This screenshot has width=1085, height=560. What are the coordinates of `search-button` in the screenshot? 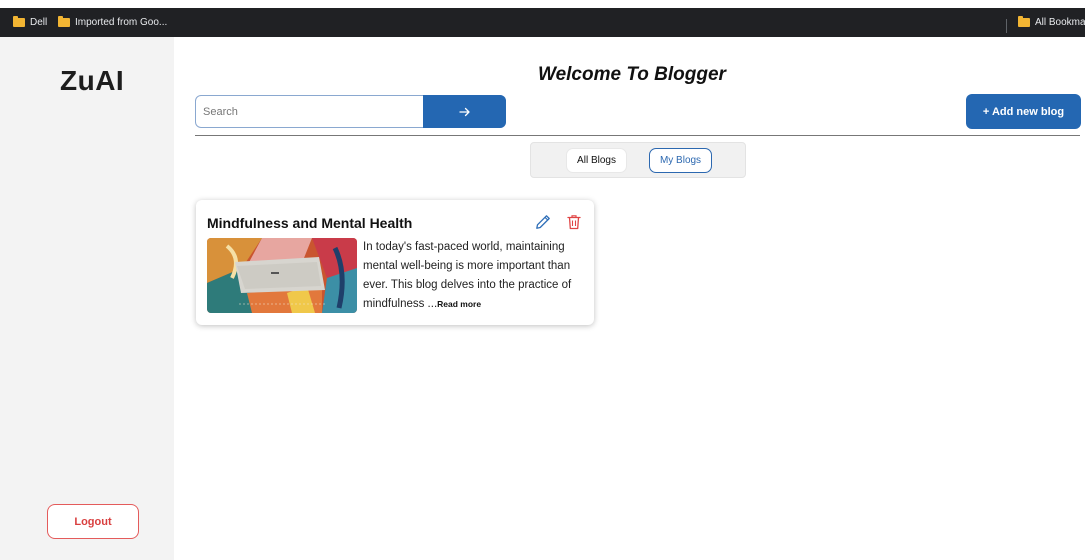 It's located at (464, 111).